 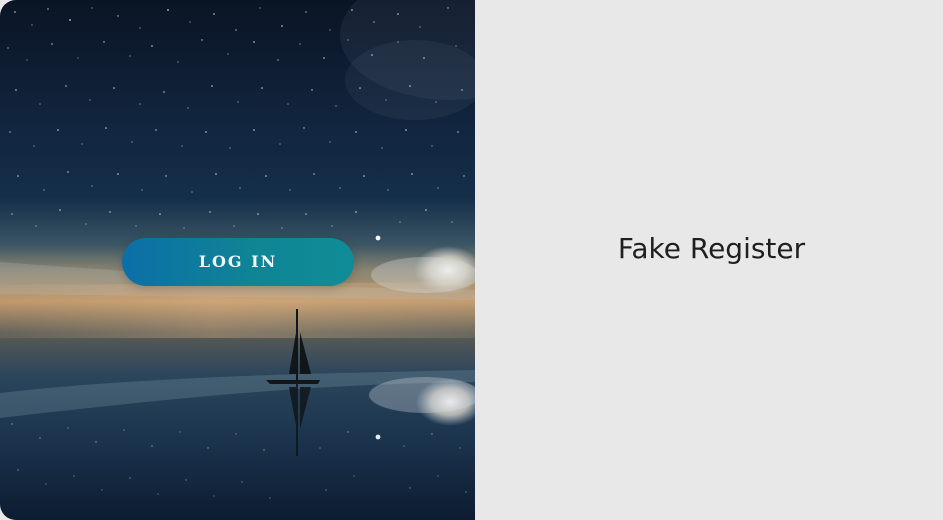 I want to click on log-in-button: LOG IN, so click(x=238, y=262).